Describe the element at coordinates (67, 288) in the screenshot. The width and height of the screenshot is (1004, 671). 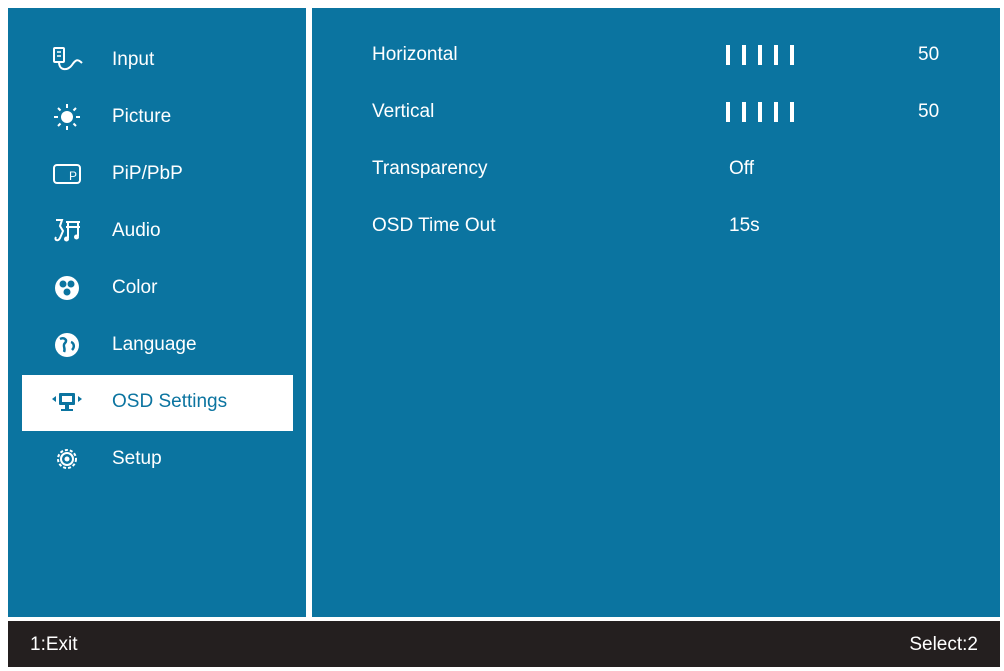
I see `color-icon` at that location.